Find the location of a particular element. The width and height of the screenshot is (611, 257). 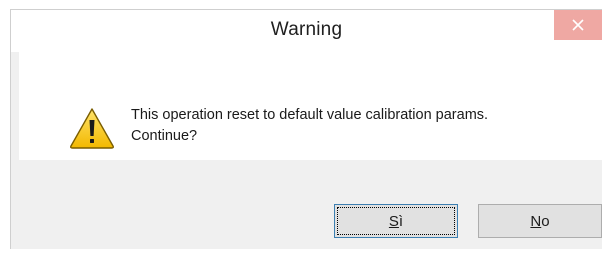

yes-button-label-rest: ì is located at coordinates (401, 221).